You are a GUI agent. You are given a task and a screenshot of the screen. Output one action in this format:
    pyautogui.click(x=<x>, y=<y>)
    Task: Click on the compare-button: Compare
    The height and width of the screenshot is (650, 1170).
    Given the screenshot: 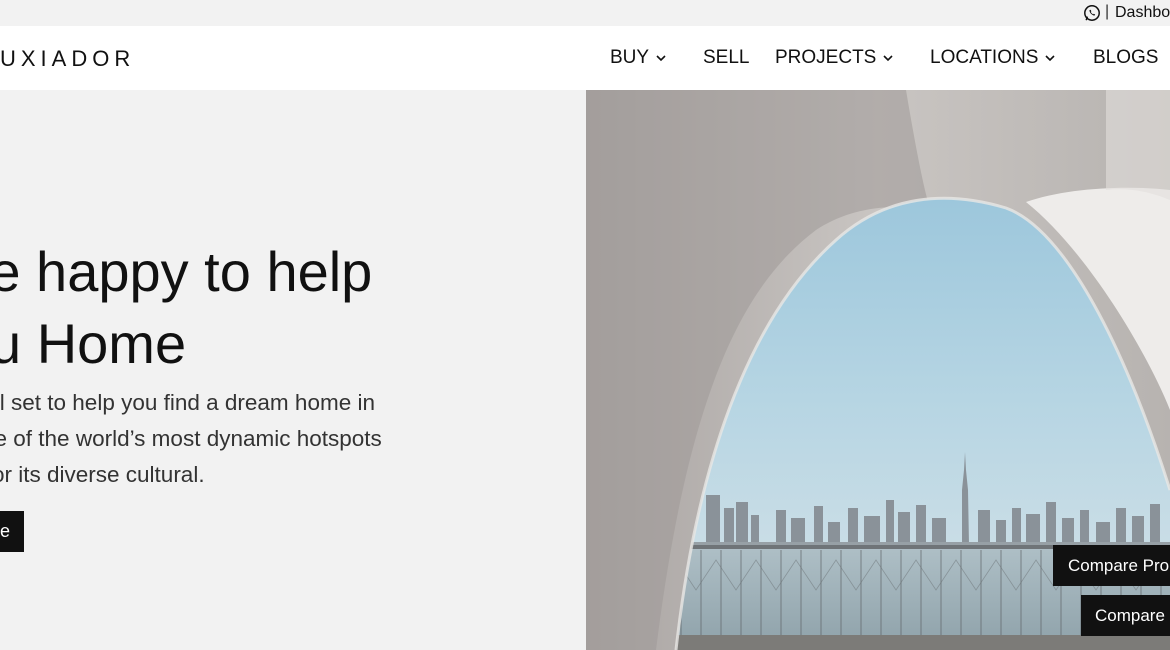 What is the action you would take?
    pyautogui.click(x=1125, y=615)
    